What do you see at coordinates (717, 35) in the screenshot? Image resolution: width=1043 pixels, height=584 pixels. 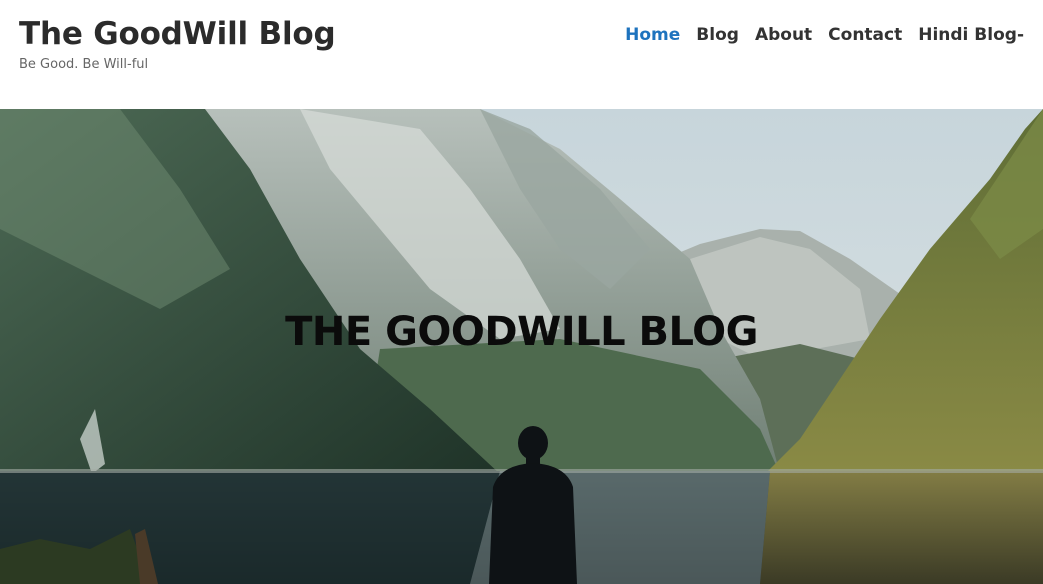 I see `nav-item-blog: Blog` at bounding box center [717, 35].